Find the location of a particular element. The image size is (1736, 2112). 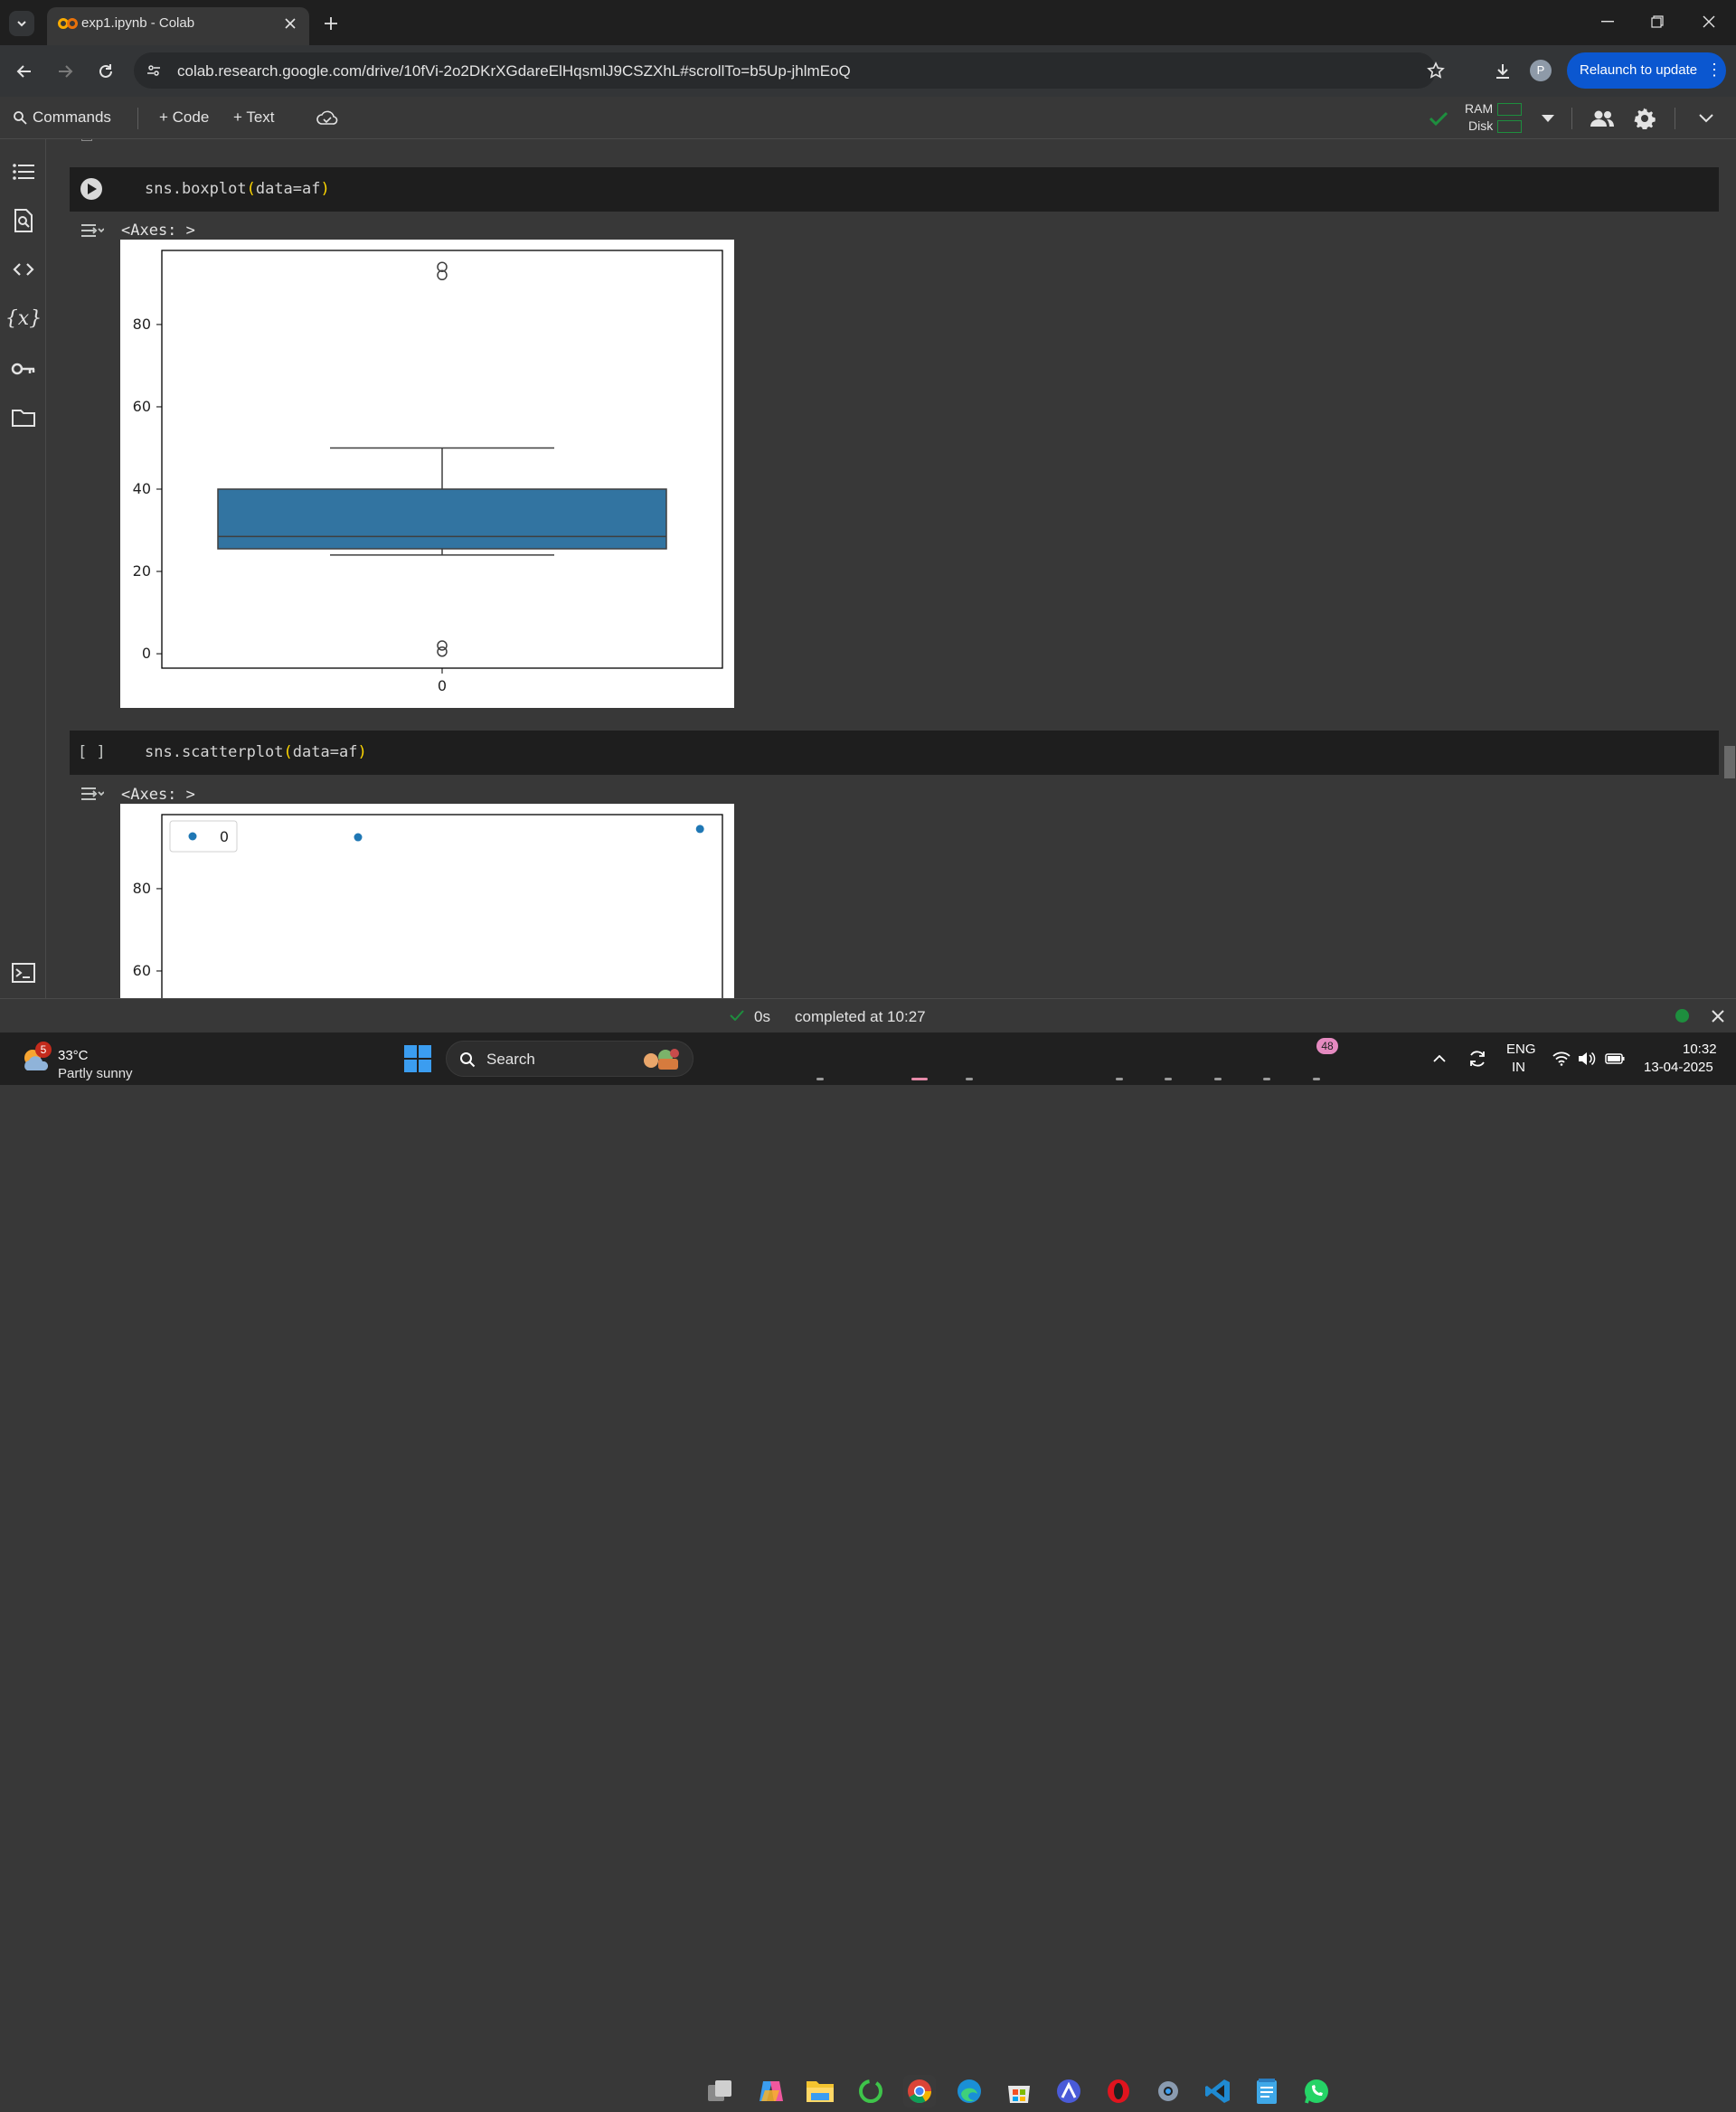

code-cell-boxplot: sns.boxplot(data=af) is located at coordinates (895, 189).